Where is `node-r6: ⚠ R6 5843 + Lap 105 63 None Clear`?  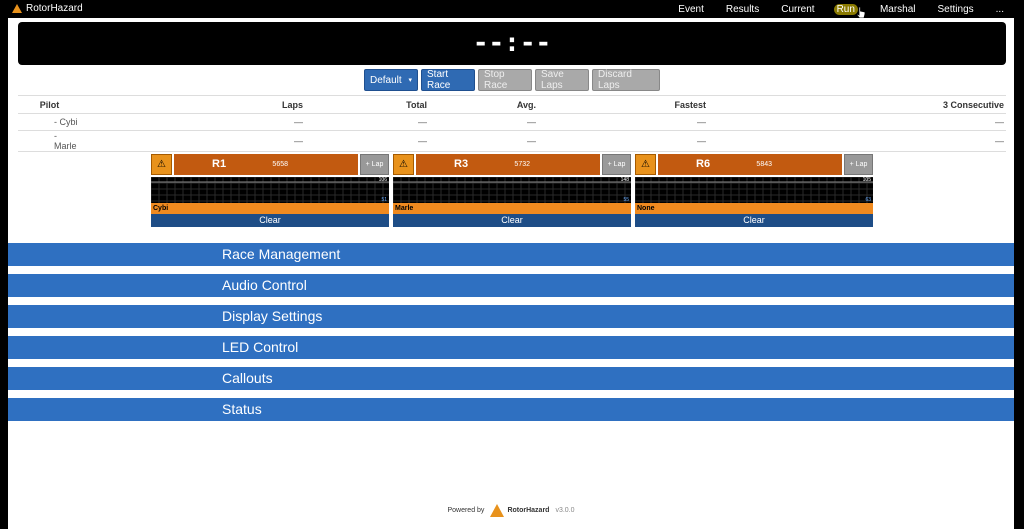
node-r6: ⚠ R6 5843 + Lap 105 63 None Clear is located at coordinates (754, 190).